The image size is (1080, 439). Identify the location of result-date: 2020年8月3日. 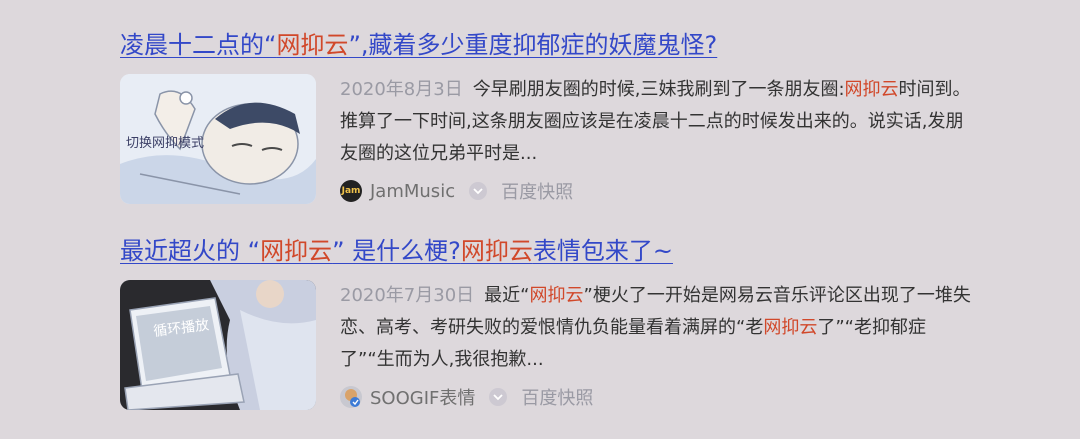
(401, 89).